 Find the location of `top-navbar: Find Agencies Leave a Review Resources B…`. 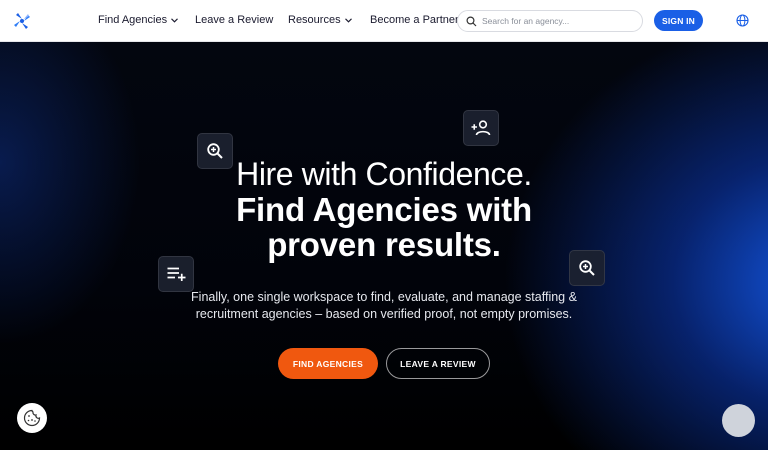

top-navbar: Find Agencies Leave a Review Resources B… is located at coordinates (384, 21).